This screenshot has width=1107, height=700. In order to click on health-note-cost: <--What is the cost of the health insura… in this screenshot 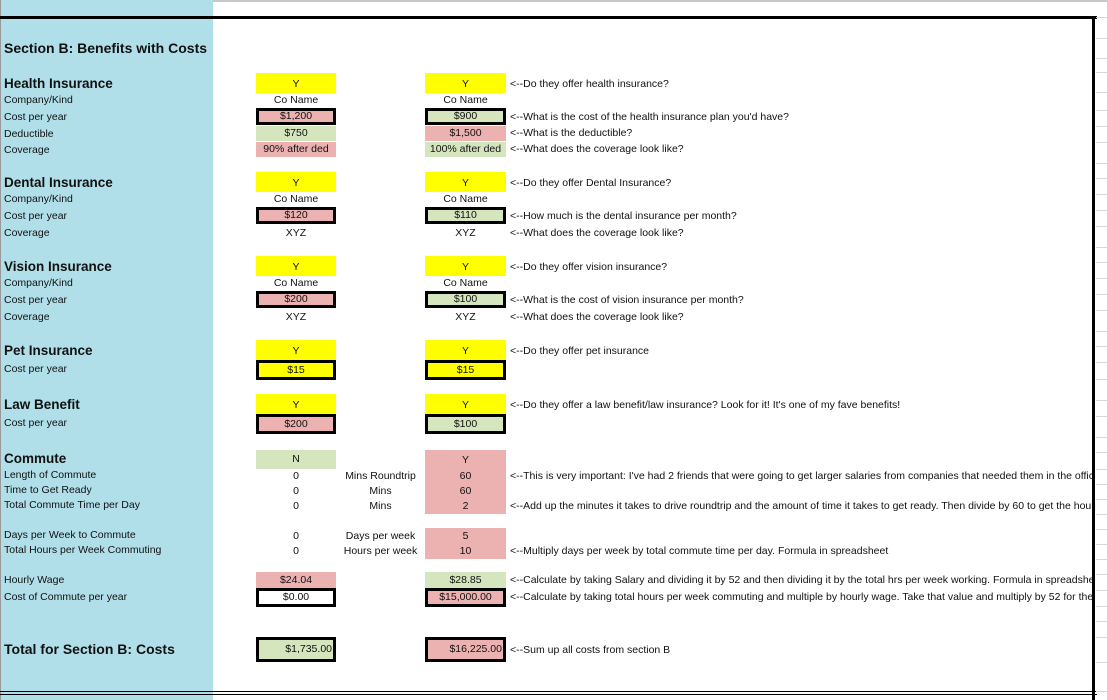, I will do `click(649, 117)`.